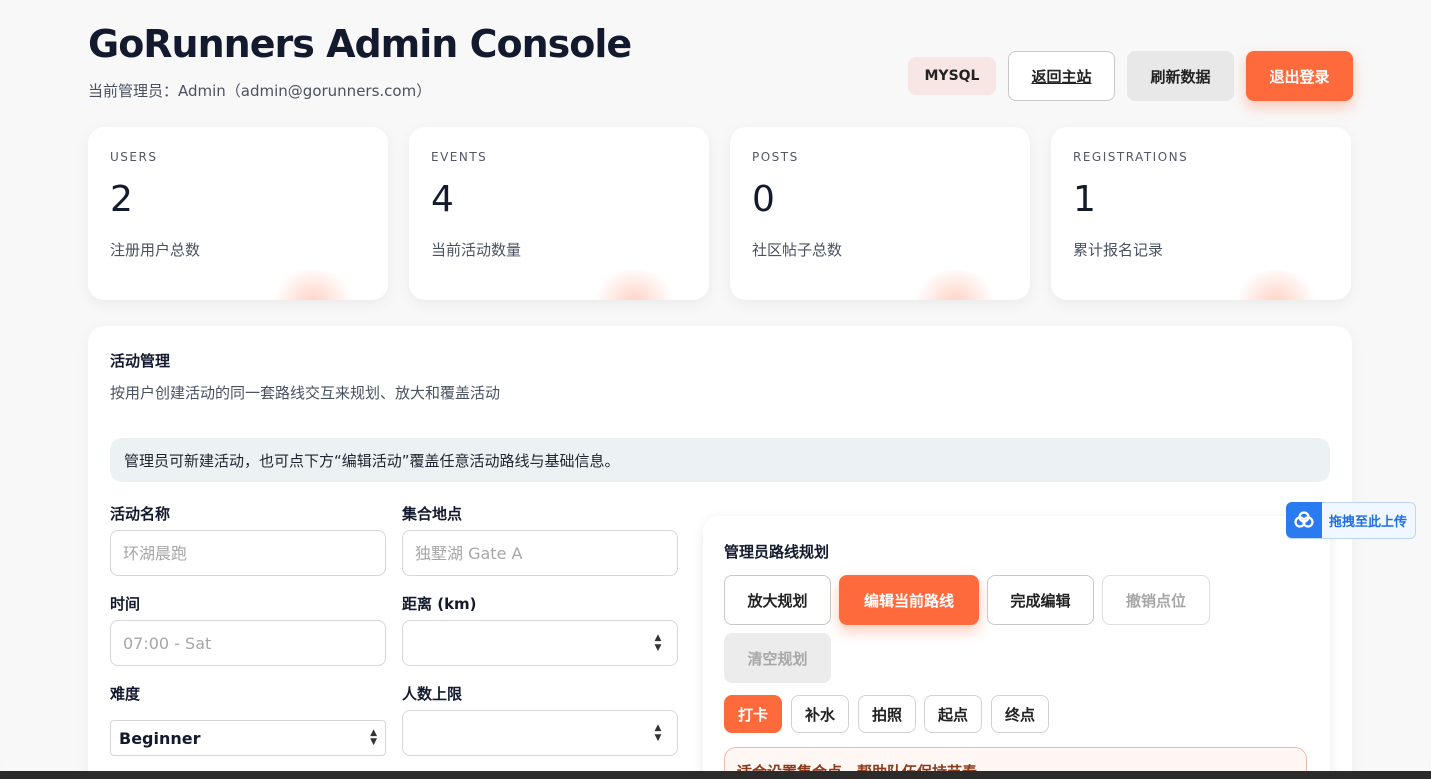 This screenshot has height=779, width=1431. I want to click on meeting-location-input, so click(540, 553).